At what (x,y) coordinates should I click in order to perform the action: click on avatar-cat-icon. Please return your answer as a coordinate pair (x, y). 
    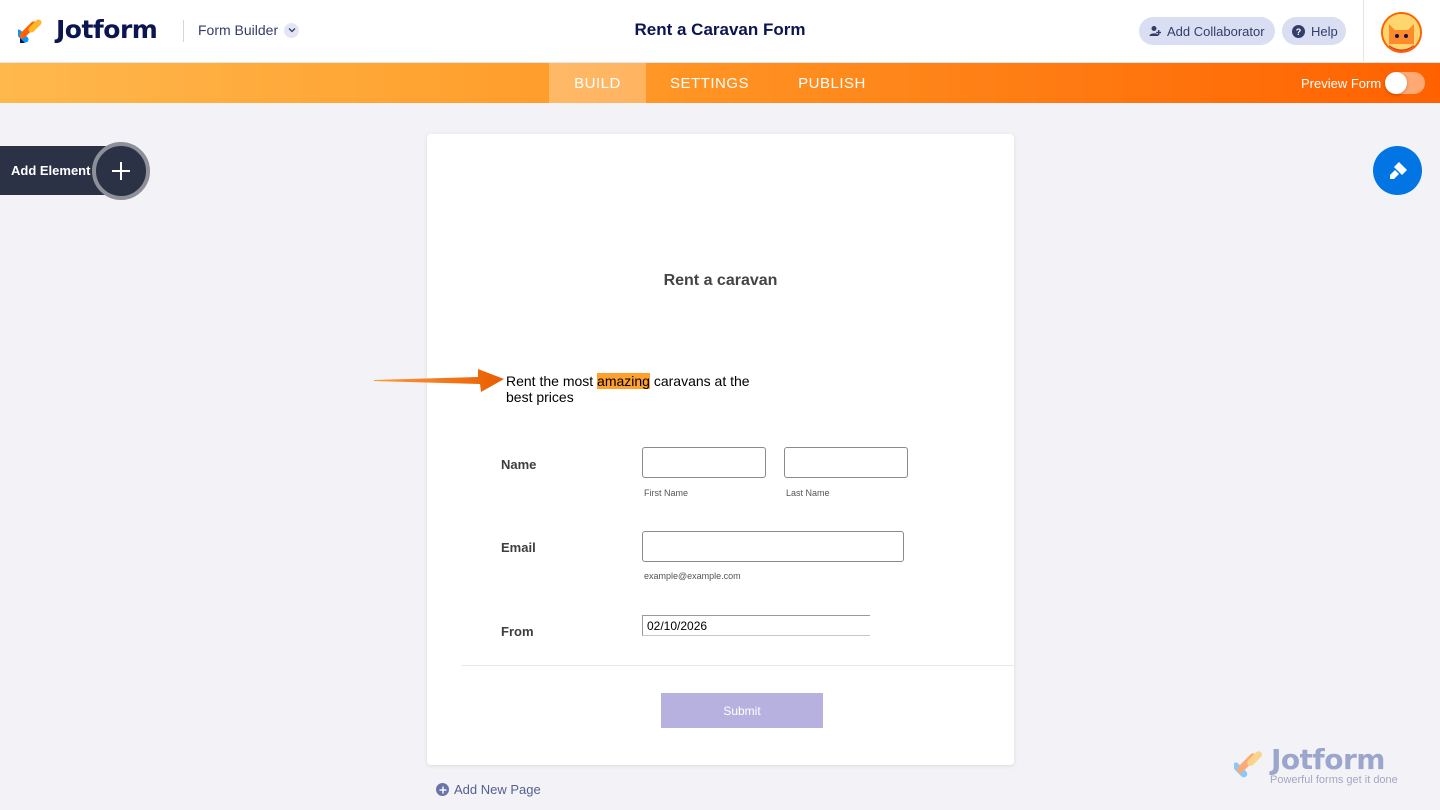
    Looking at the image, I should click on (1401, 32).